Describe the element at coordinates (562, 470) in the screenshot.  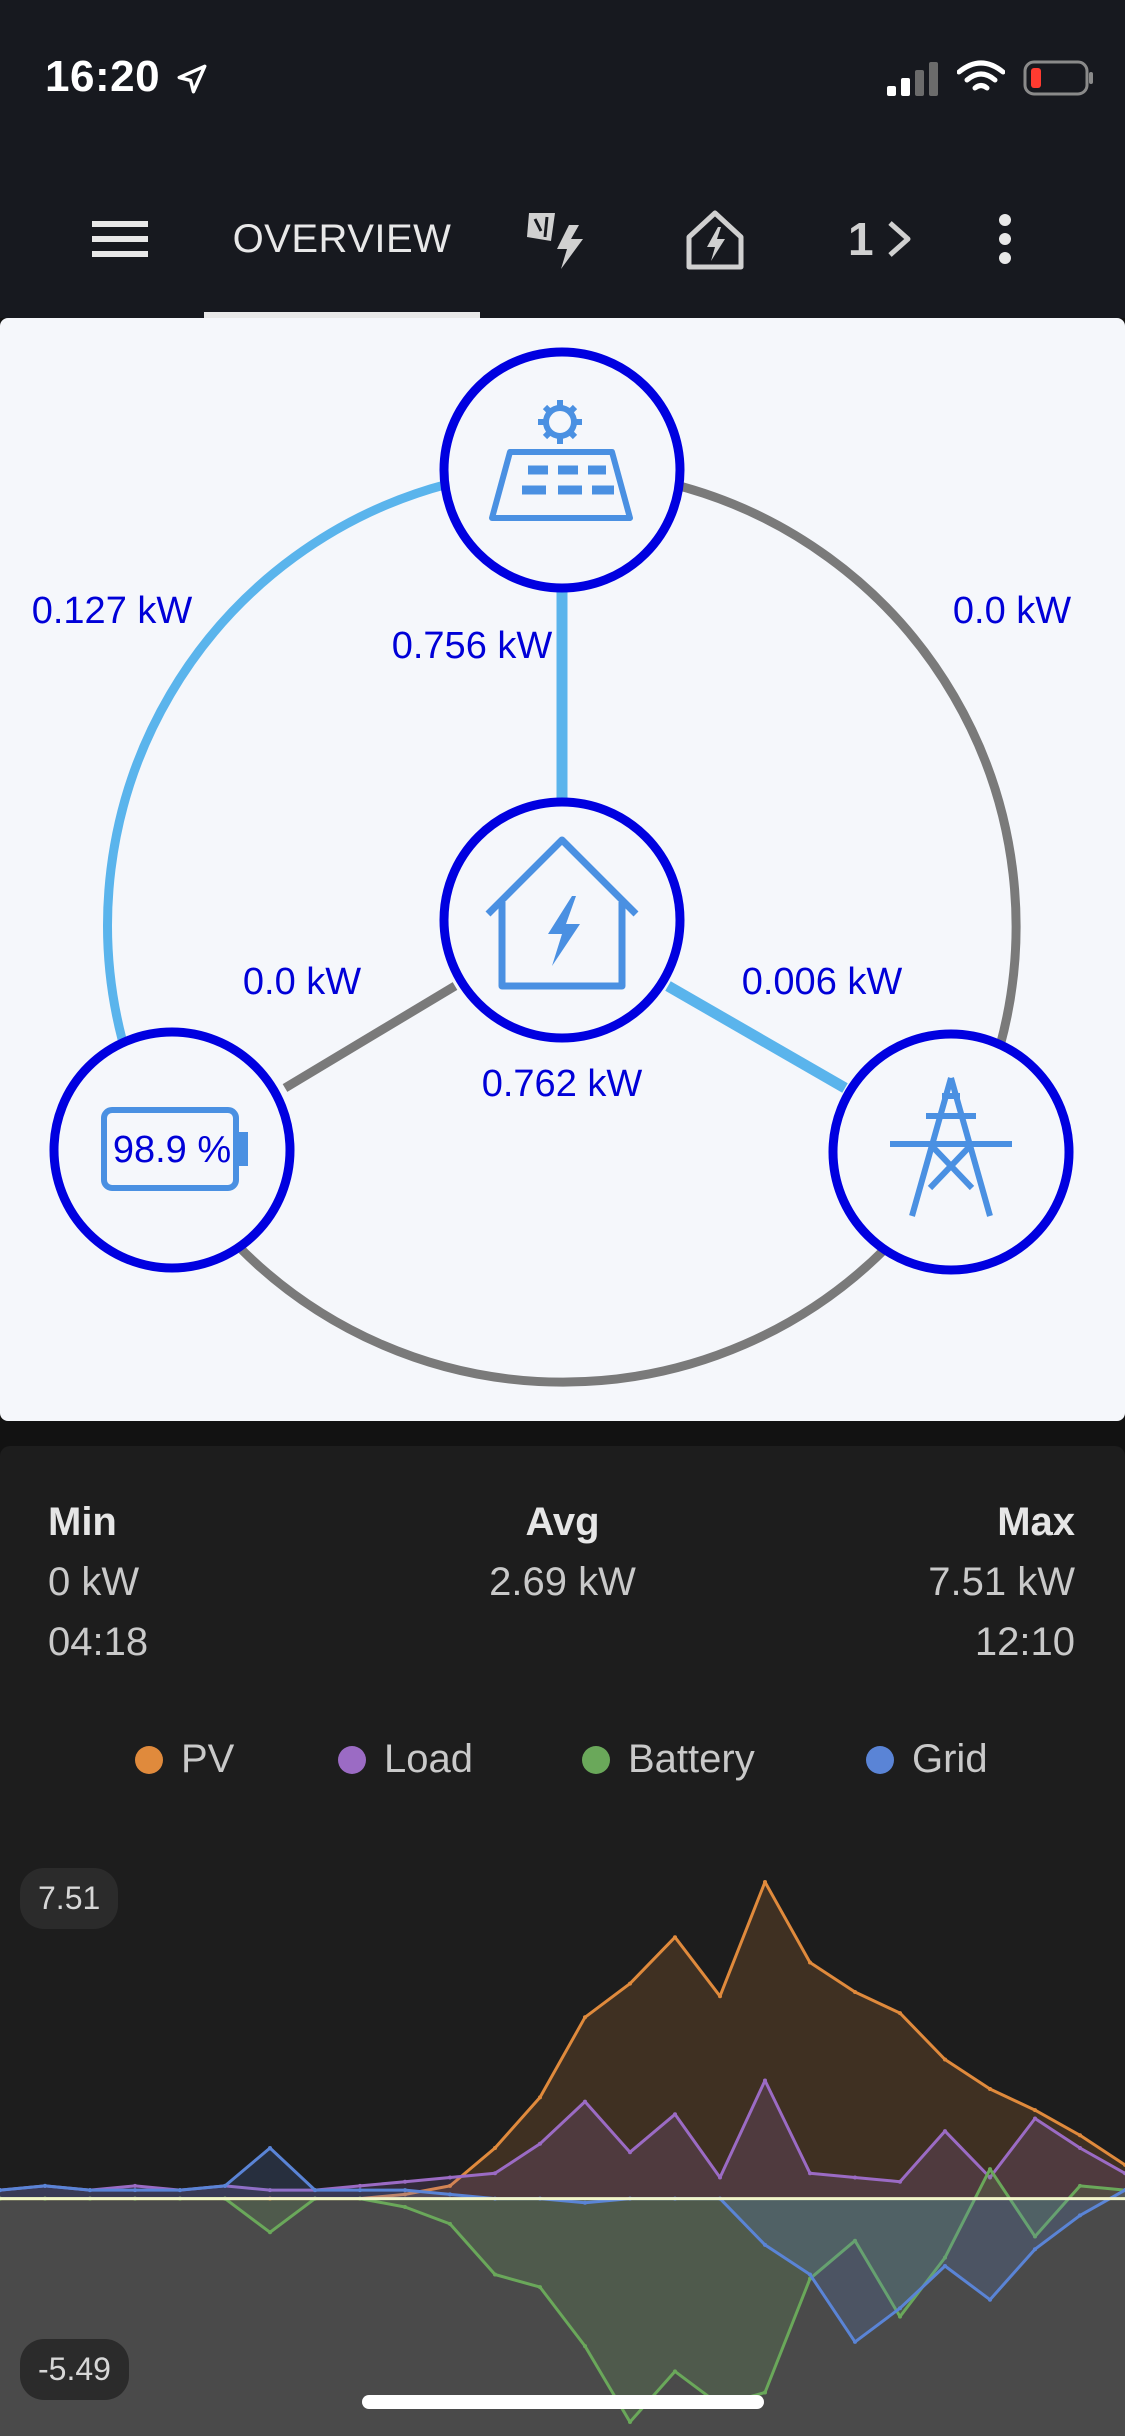
I see `pv-node` at that location.